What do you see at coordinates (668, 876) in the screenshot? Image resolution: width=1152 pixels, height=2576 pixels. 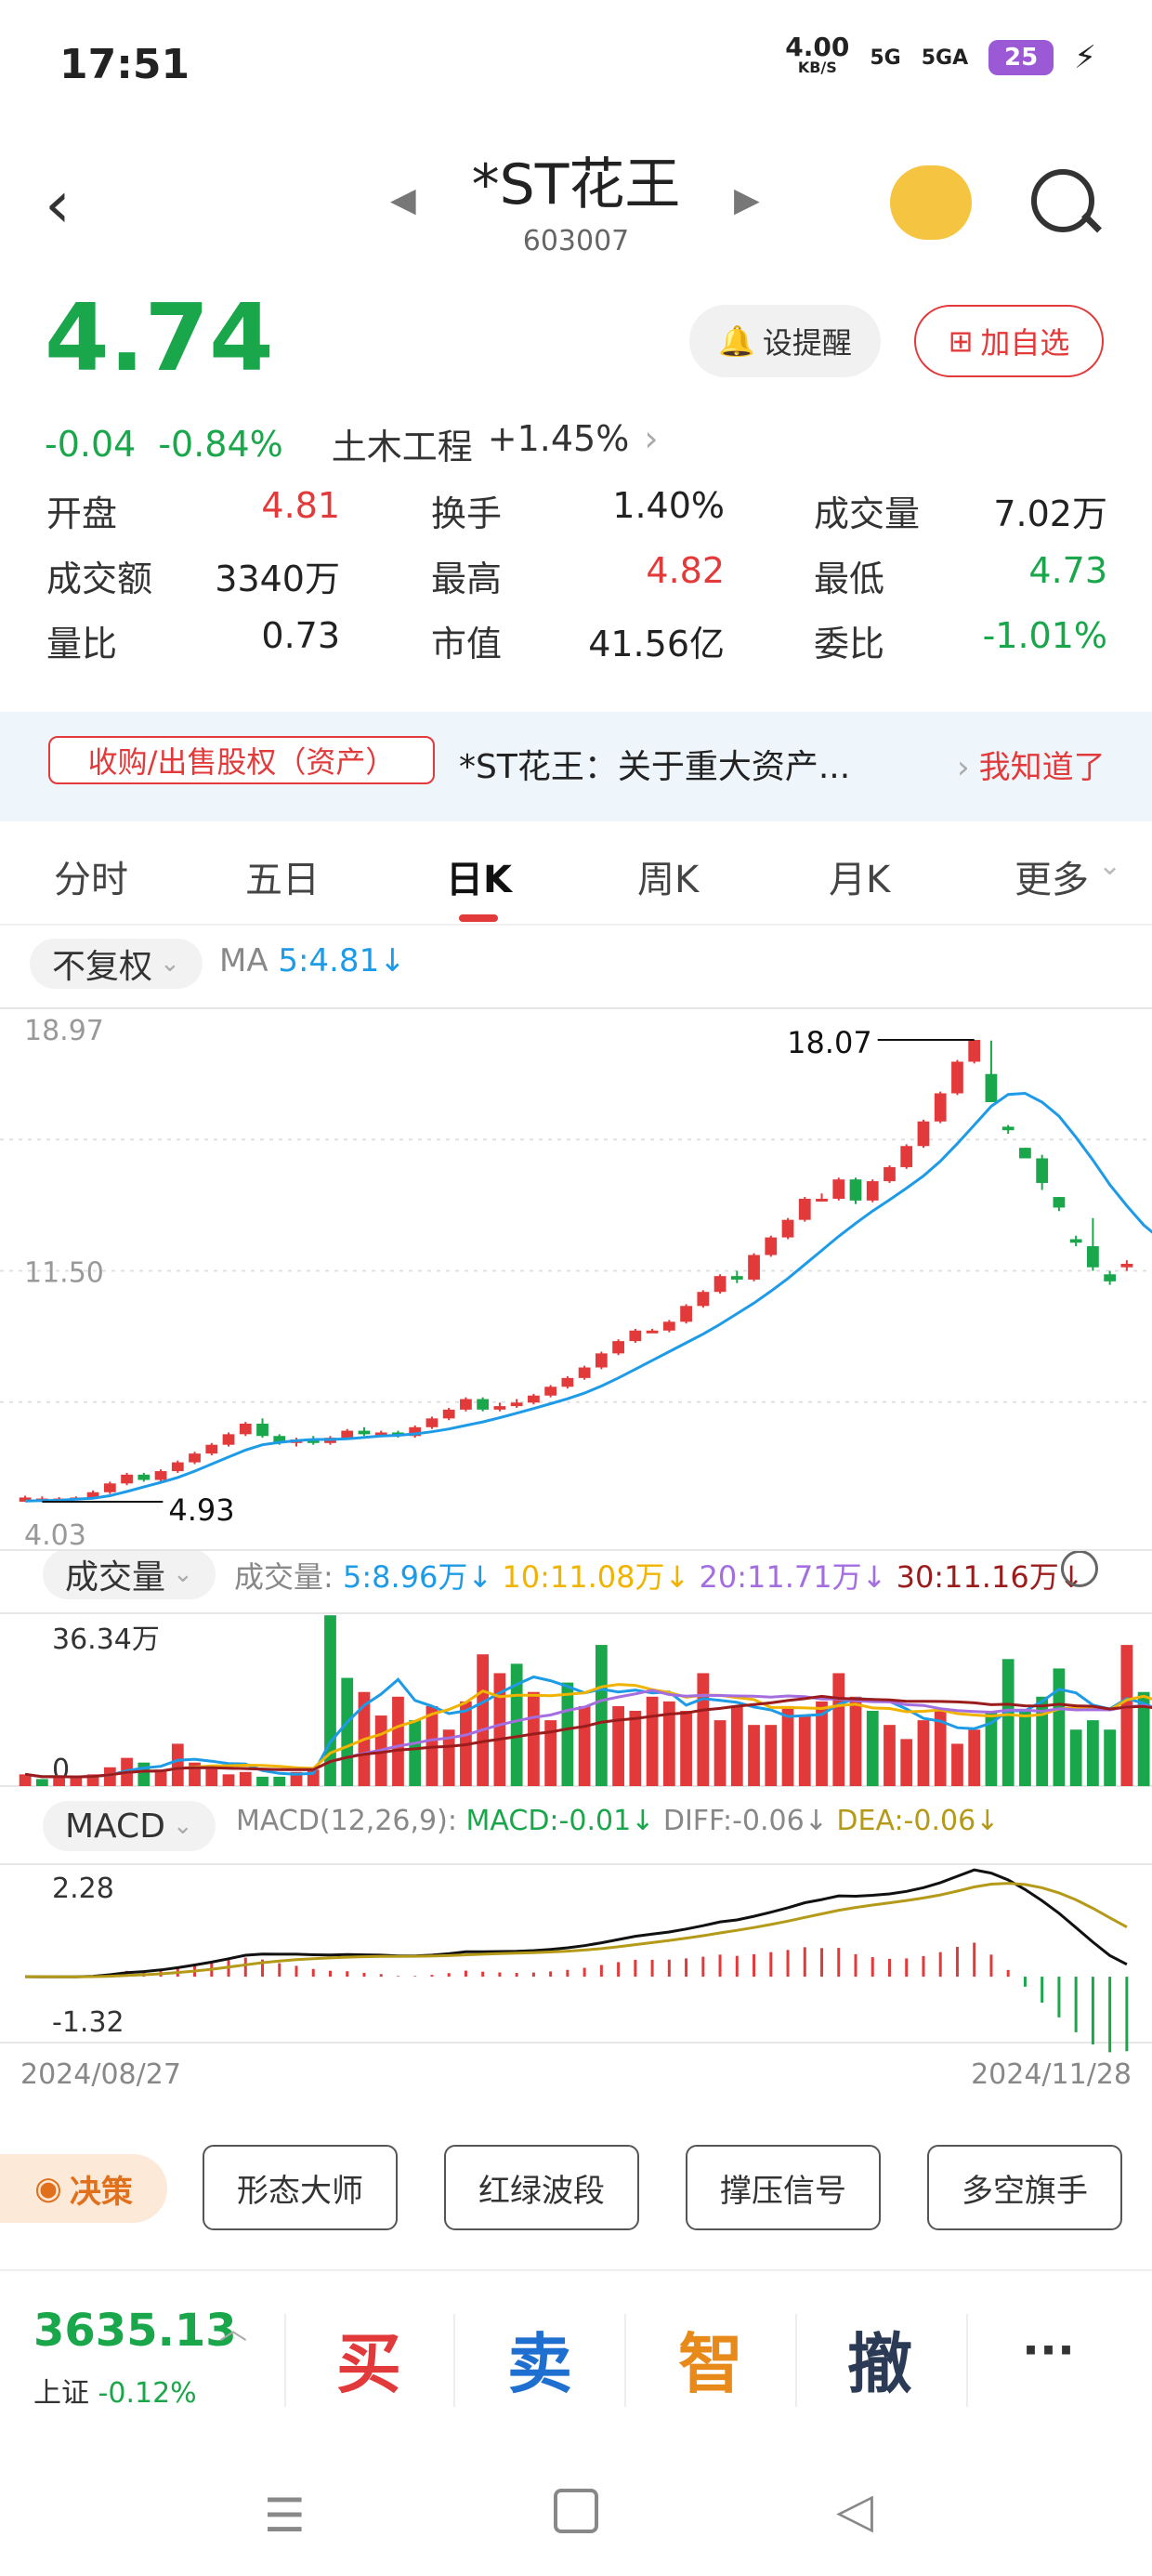 I see `tab-weekly-k: 周K` at bounding box center [668, 876].